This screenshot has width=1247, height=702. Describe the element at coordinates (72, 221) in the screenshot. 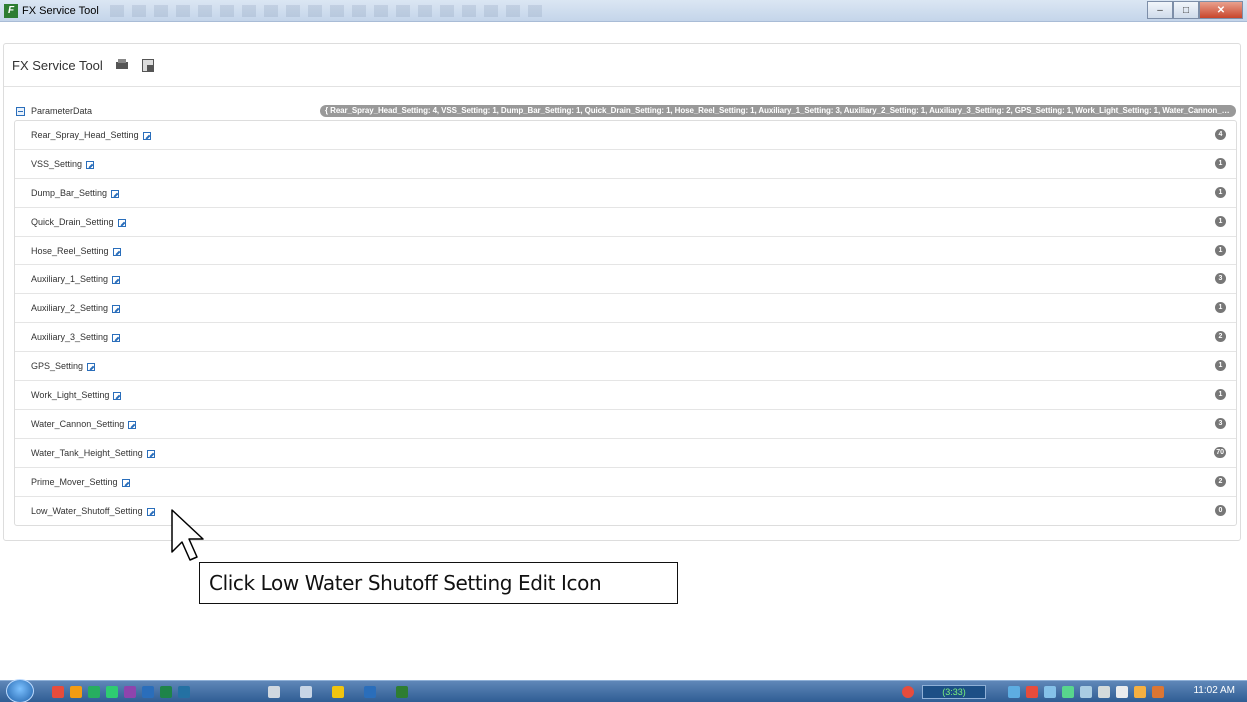

I see `setting-label: Quick_Drain_Setting` at that location.